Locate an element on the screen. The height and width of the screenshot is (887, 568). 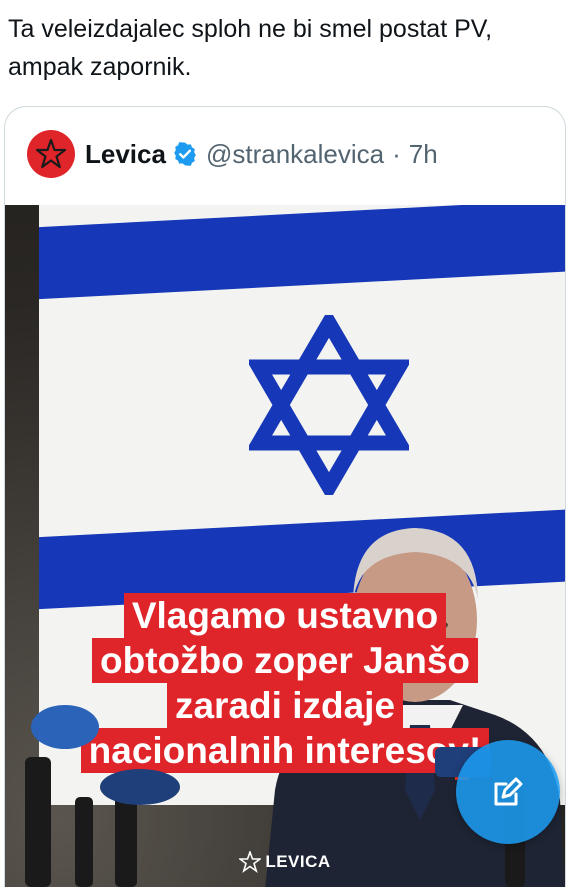
quoted-tweet-header: Levica @strankalevica · 7h is located at coordinates (232, 154).